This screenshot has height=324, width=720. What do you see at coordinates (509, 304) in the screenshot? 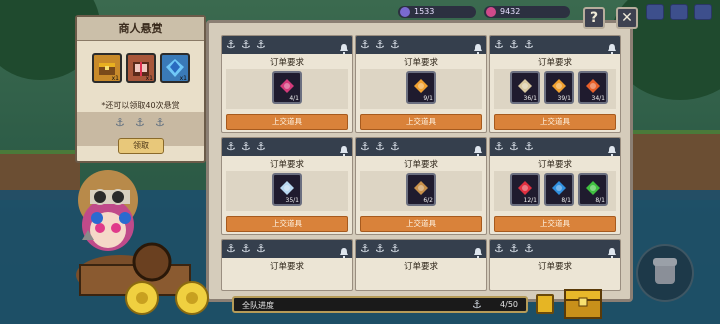
I see `team-progress-value: 4/50` at bounding box center [509, 304].